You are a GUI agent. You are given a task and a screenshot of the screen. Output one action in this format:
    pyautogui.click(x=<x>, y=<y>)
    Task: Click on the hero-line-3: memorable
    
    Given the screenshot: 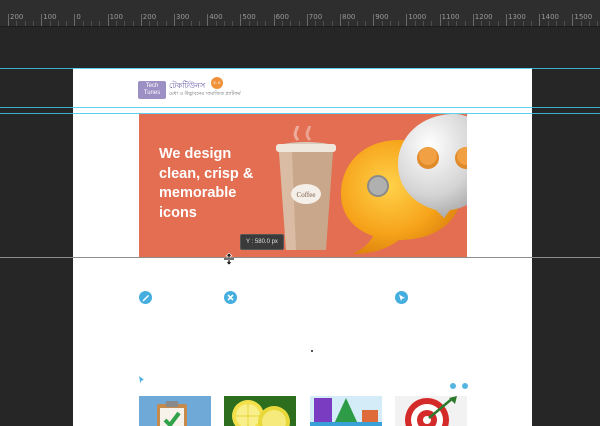 What is the action you would take?
    pyautogui.click(x=198, y=193)
    